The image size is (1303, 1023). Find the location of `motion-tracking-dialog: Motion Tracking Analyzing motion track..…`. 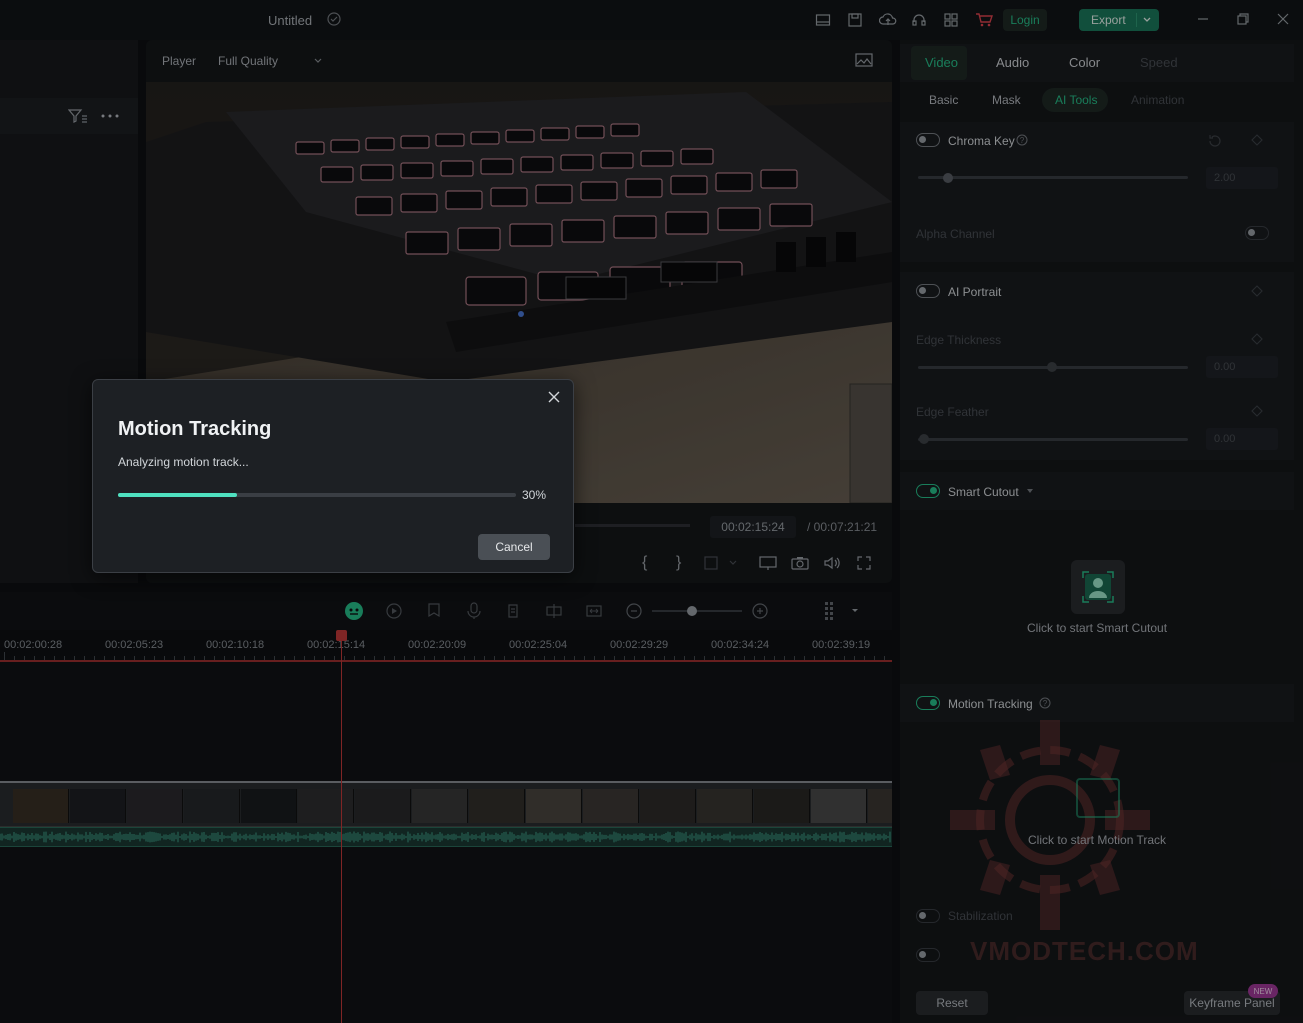

motion-tracking-dialog: Motion Tracking Analyzing motion track..… is located at coordinates (333, 476).